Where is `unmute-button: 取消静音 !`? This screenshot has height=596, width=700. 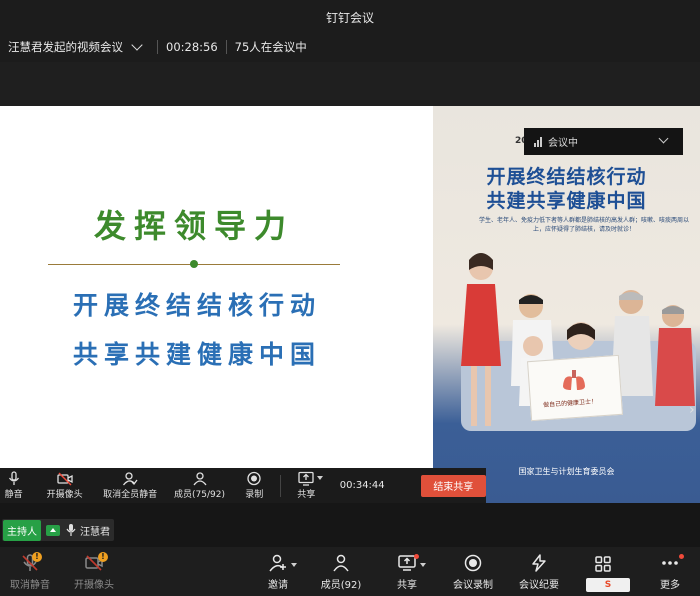
unmute-button: 取消静音 ! is located at coordinates (30, 571).